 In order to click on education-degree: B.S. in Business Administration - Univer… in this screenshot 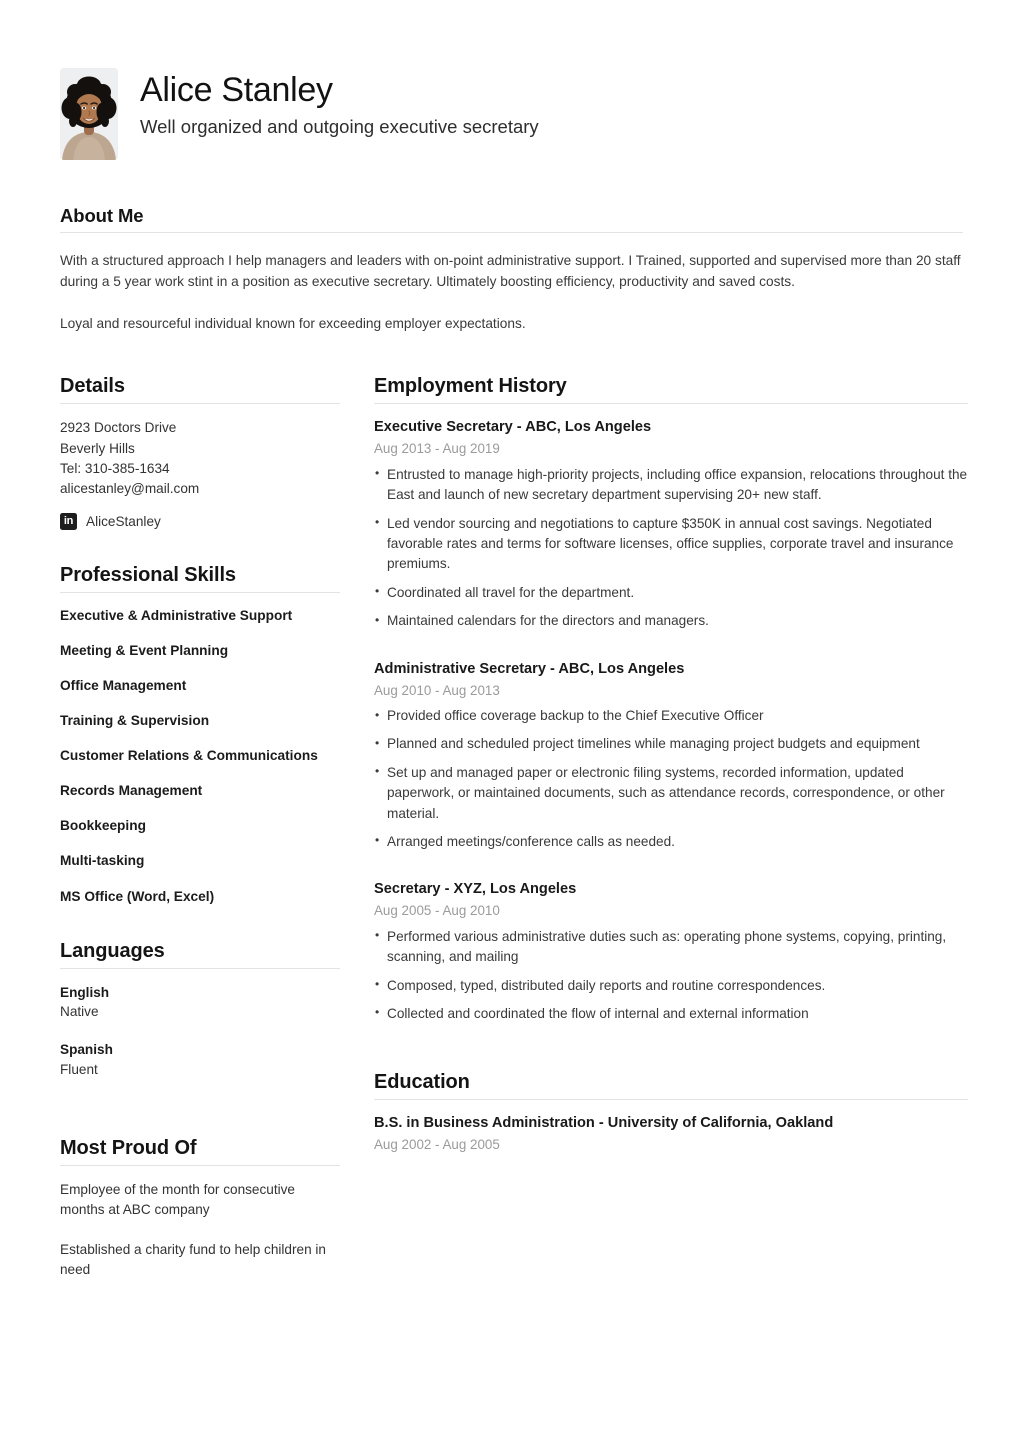, I will do `click(604, 1123)`.